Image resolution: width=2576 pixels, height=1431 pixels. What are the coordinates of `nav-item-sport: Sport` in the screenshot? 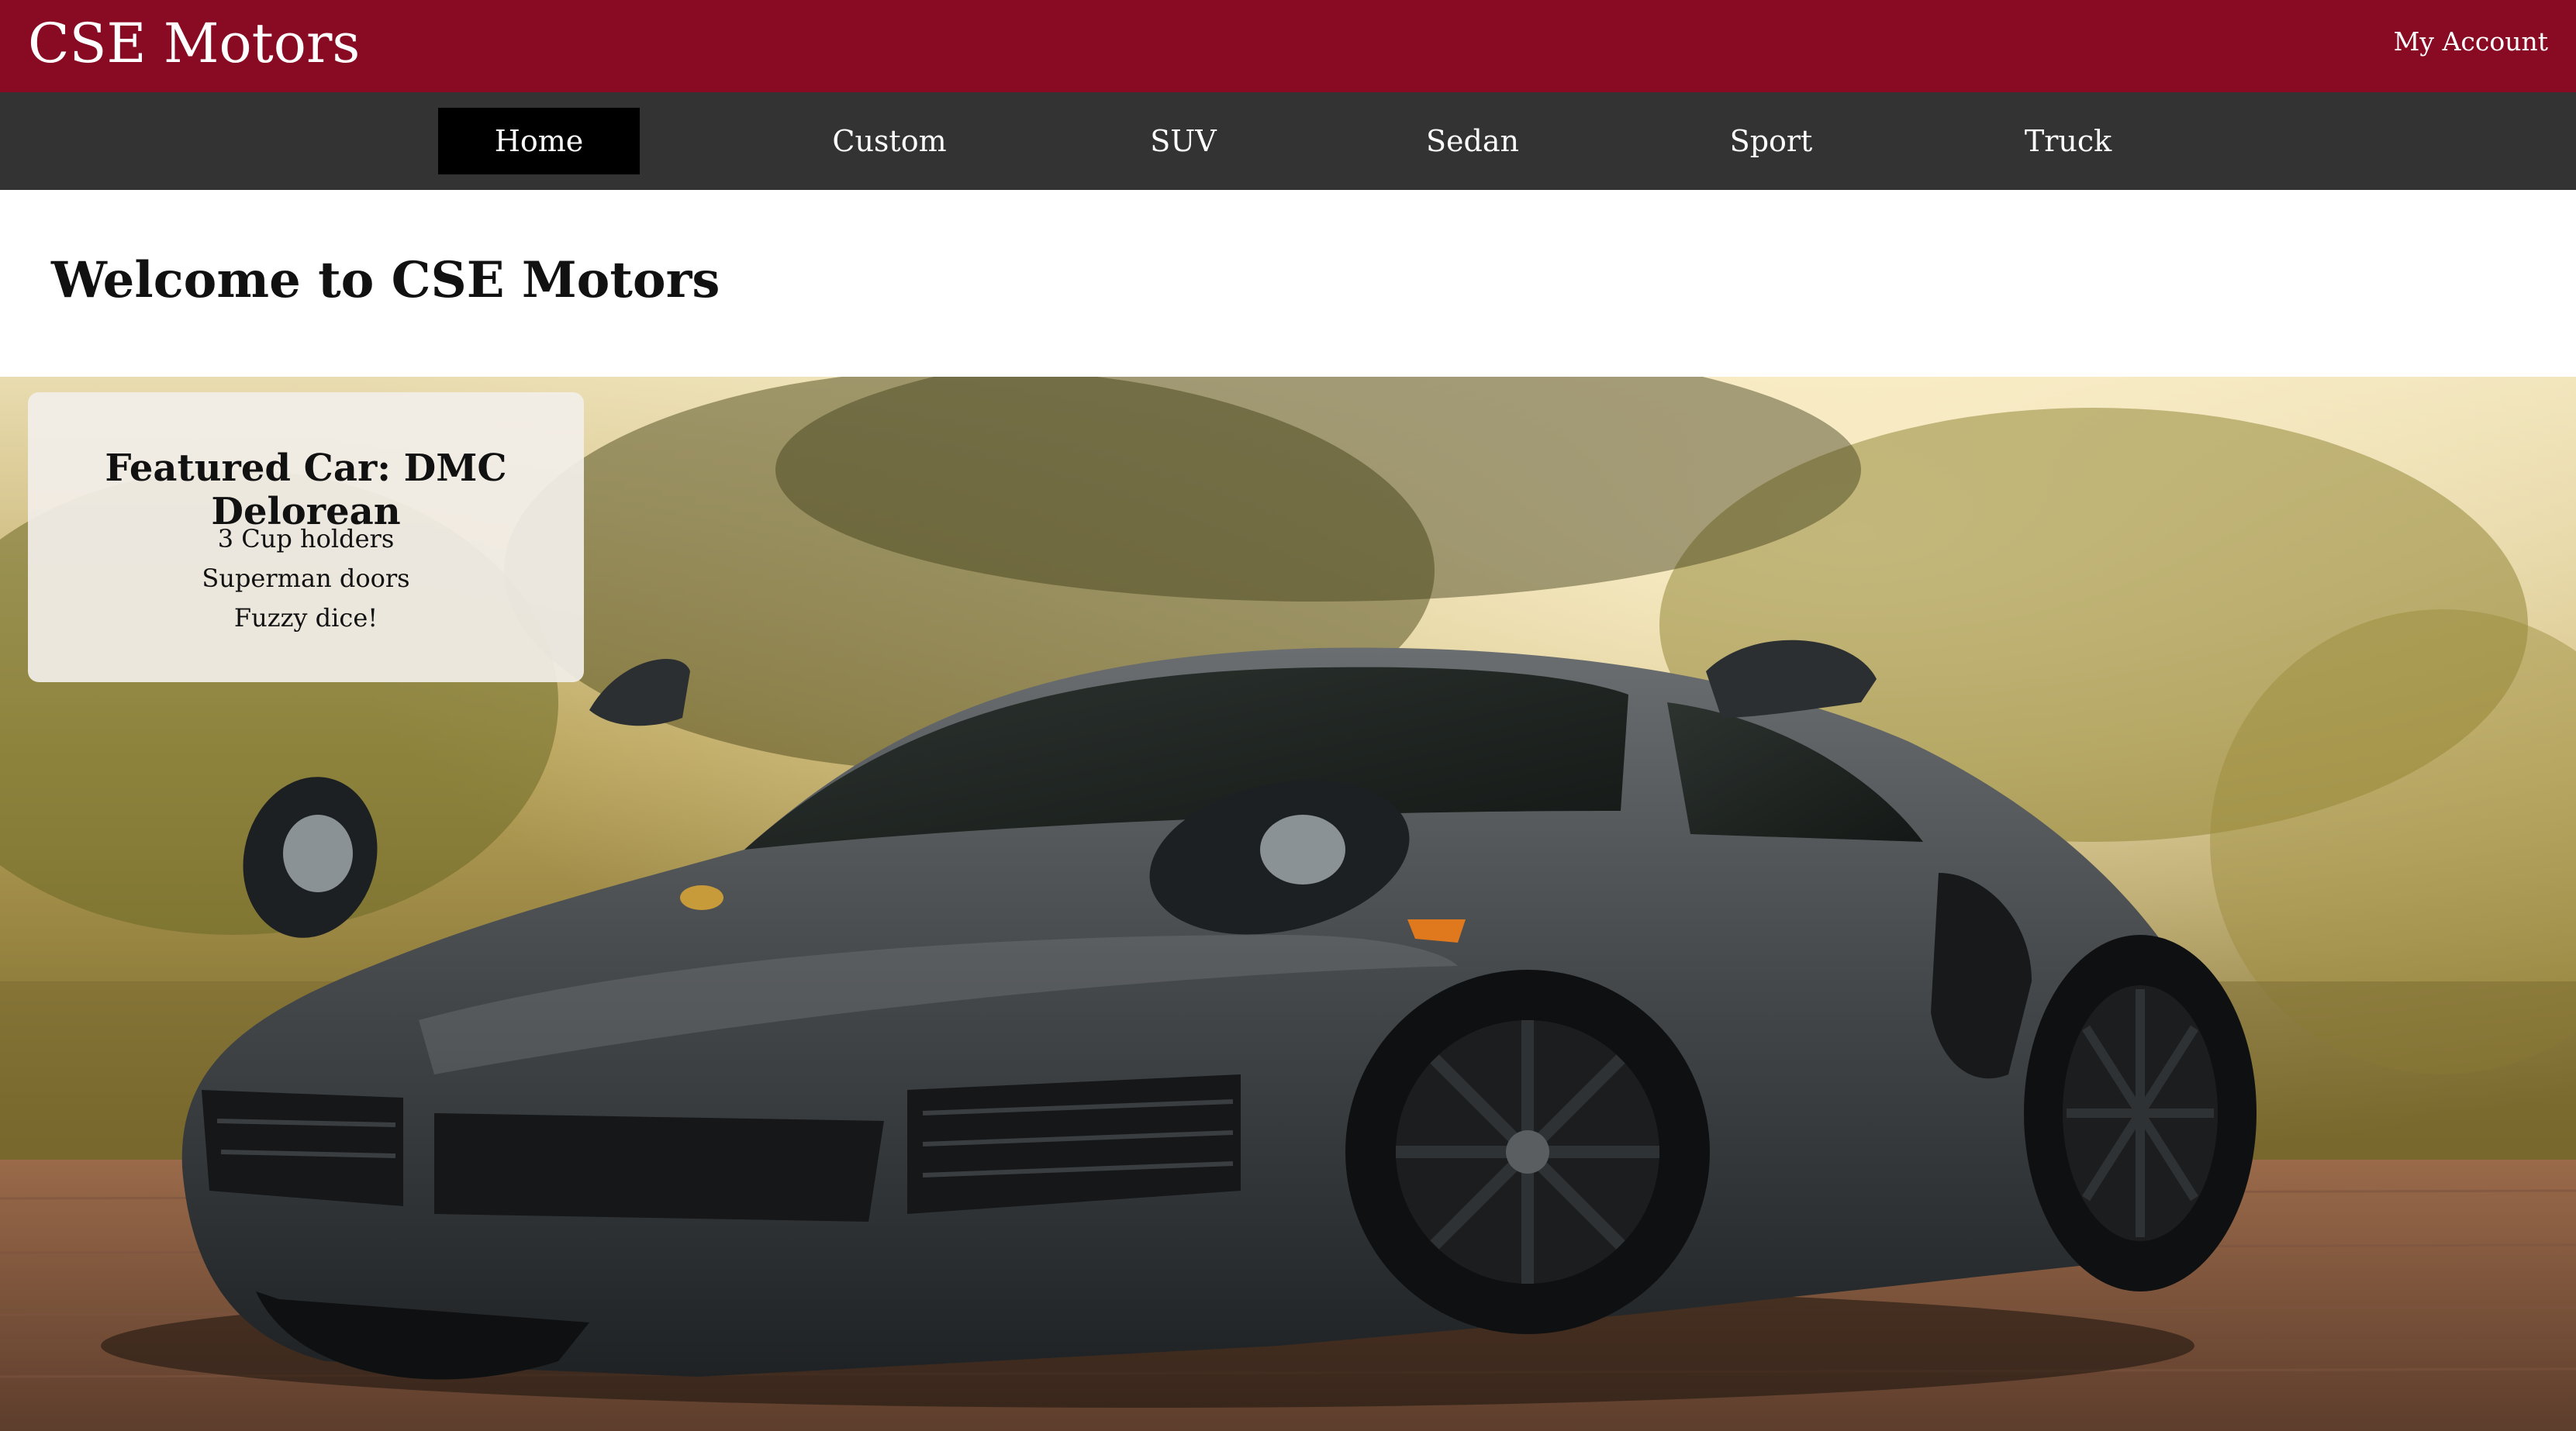 It's located at (1771, 141).